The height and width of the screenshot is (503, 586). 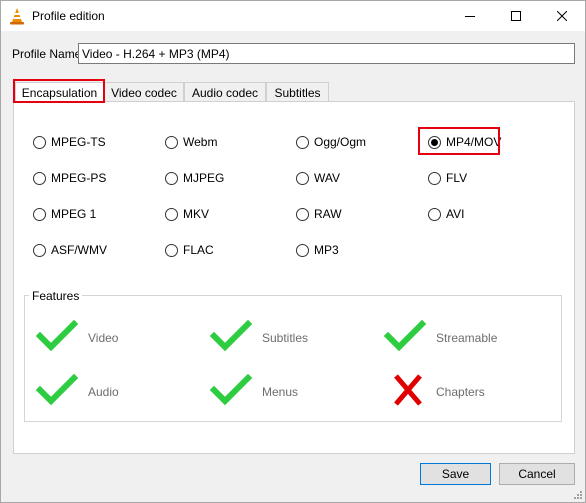 What do you see at coordinates (78, 142) in the screenshot?
I see `radio-label: MPEG-TS` at bounding box center [78, 142].